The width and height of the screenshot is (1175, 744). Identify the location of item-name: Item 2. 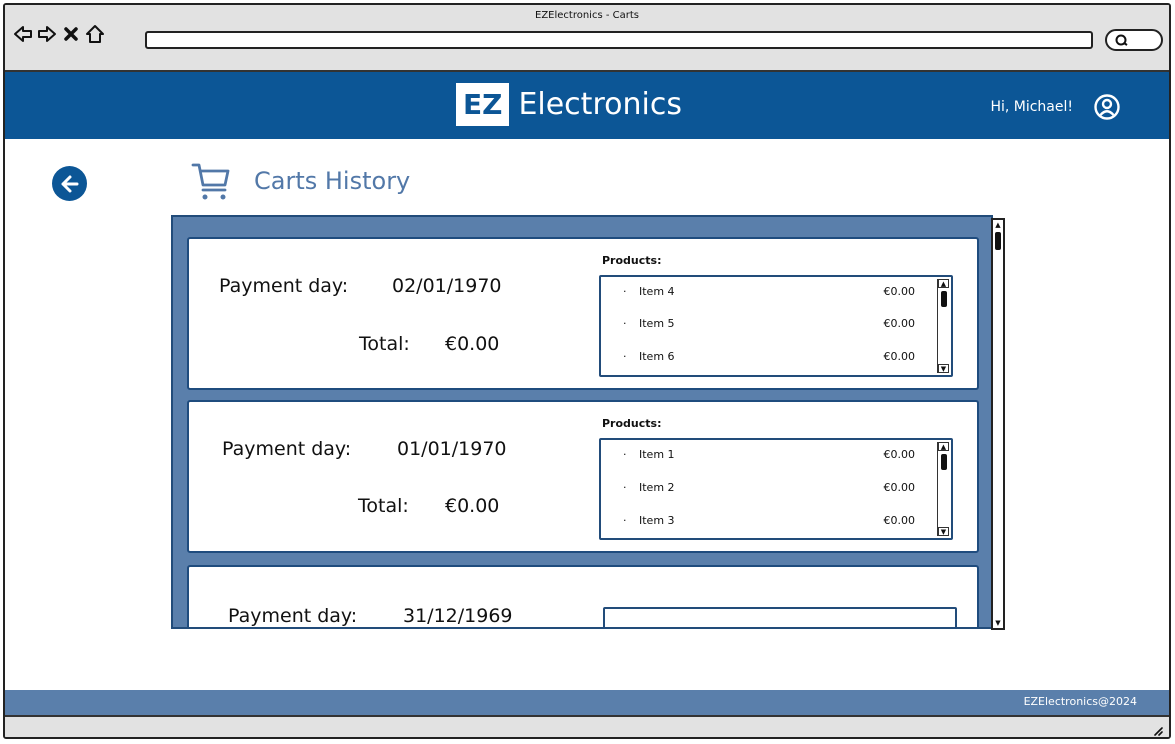
(657, 487).